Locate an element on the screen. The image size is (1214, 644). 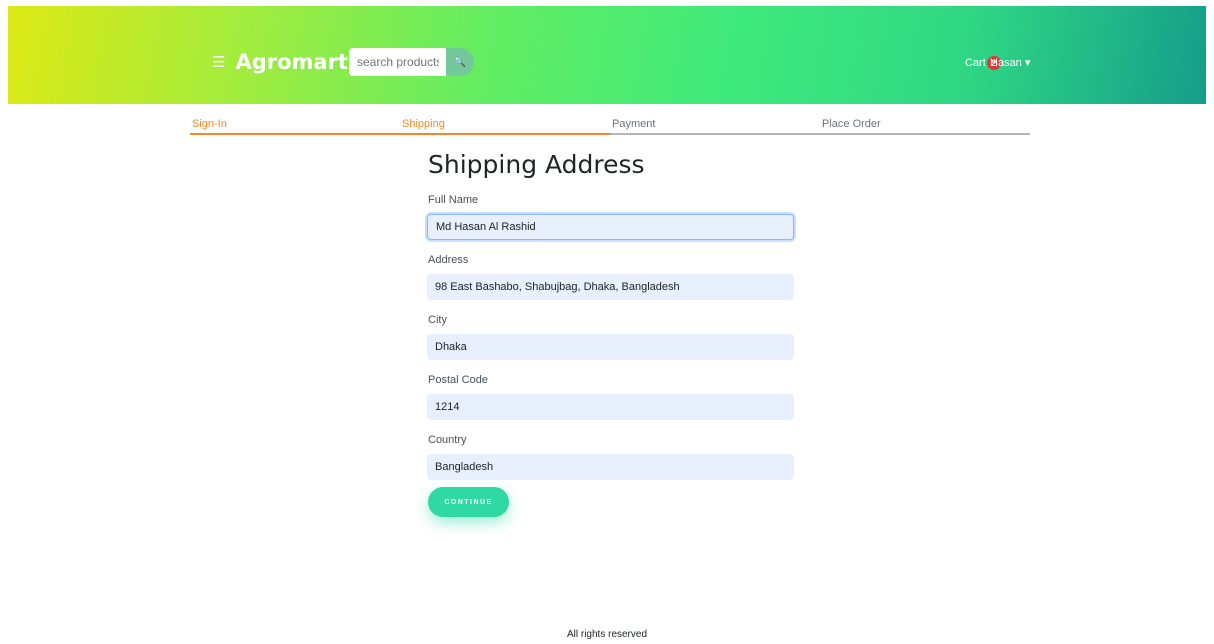
user-menu-dropdown: Hasan ▾ is located at coordinates (1010, 62).